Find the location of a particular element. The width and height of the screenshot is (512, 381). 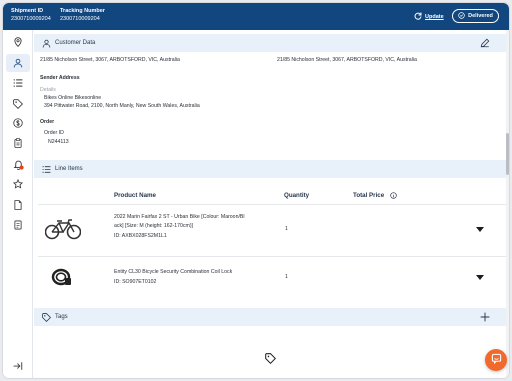

sender-address-heading: Sender Address is located at coordinates (60, 78).